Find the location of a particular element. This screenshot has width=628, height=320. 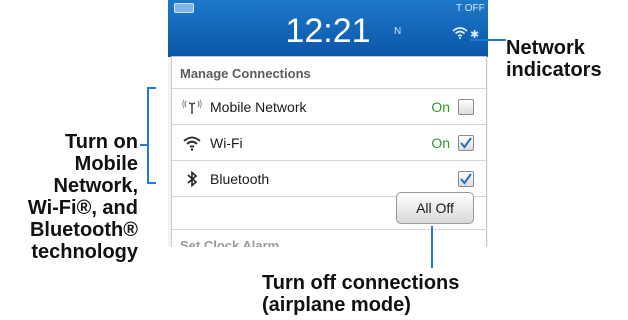

callout-line: Turn on is located at coordinates (101, 142).